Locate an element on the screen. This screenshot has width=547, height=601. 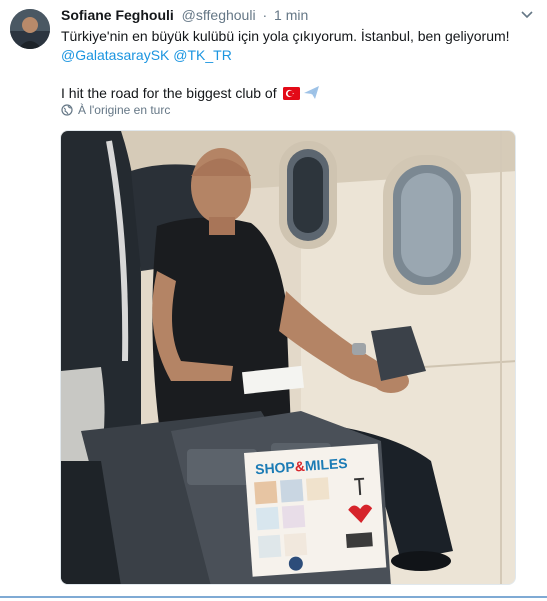
turkey-flag-icon is located at coordinates (291, 95).